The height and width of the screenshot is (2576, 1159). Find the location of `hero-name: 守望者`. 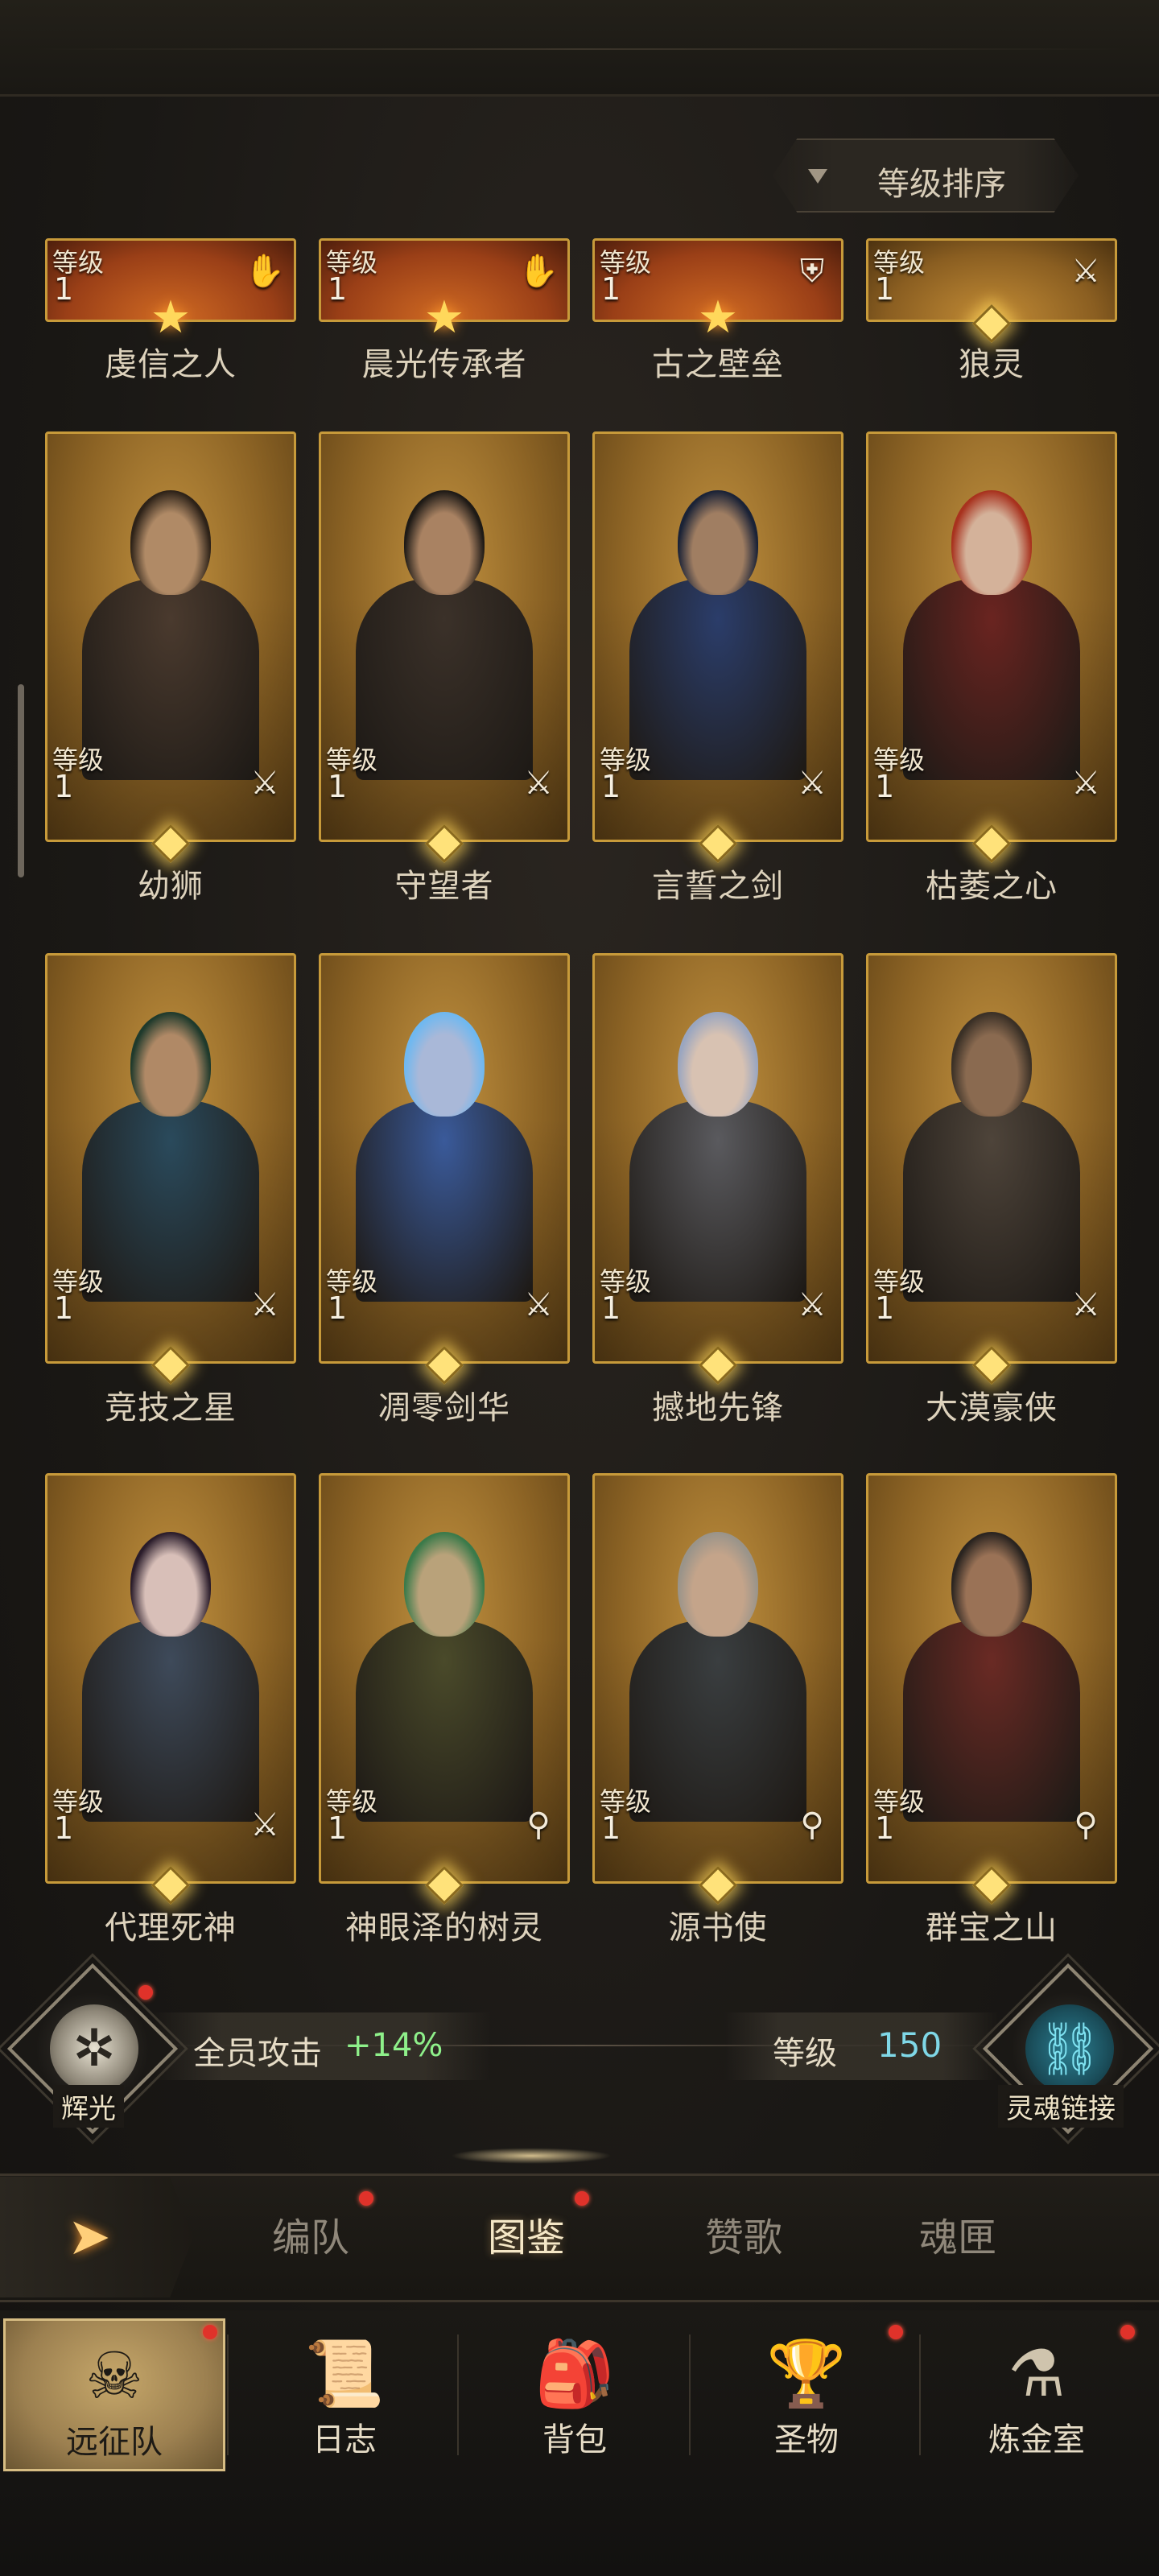

hero-name: 守望者 is located at coordinates (444, 886).